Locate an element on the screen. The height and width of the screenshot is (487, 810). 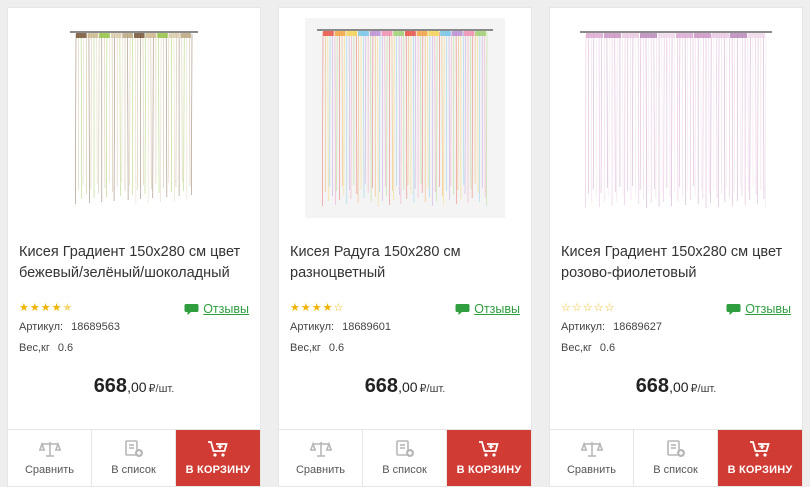
sku-value: 18689563 is located at coordinates (96, 327).